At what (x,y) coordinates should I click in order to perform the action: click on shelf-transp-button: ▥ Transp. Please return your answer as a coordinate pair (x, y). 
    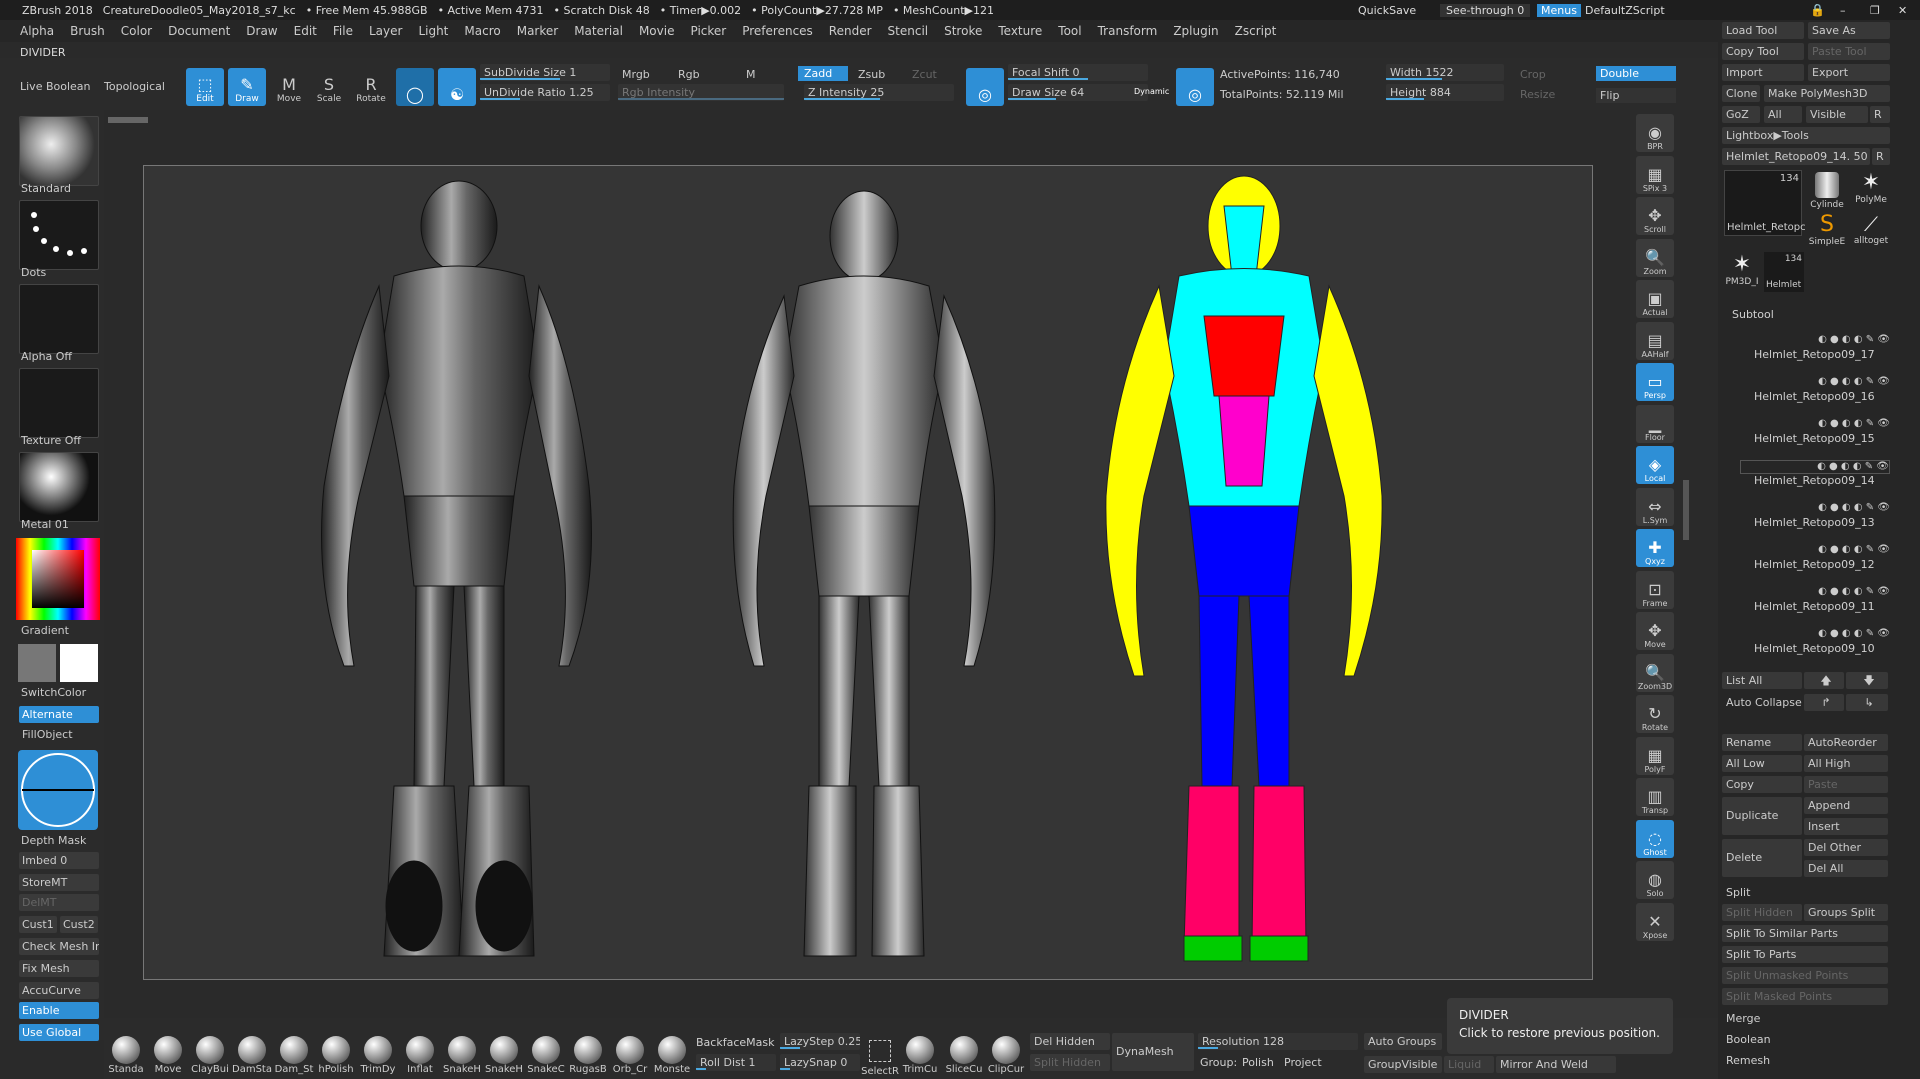
    Looking at the image, I should click on (1655, 797).